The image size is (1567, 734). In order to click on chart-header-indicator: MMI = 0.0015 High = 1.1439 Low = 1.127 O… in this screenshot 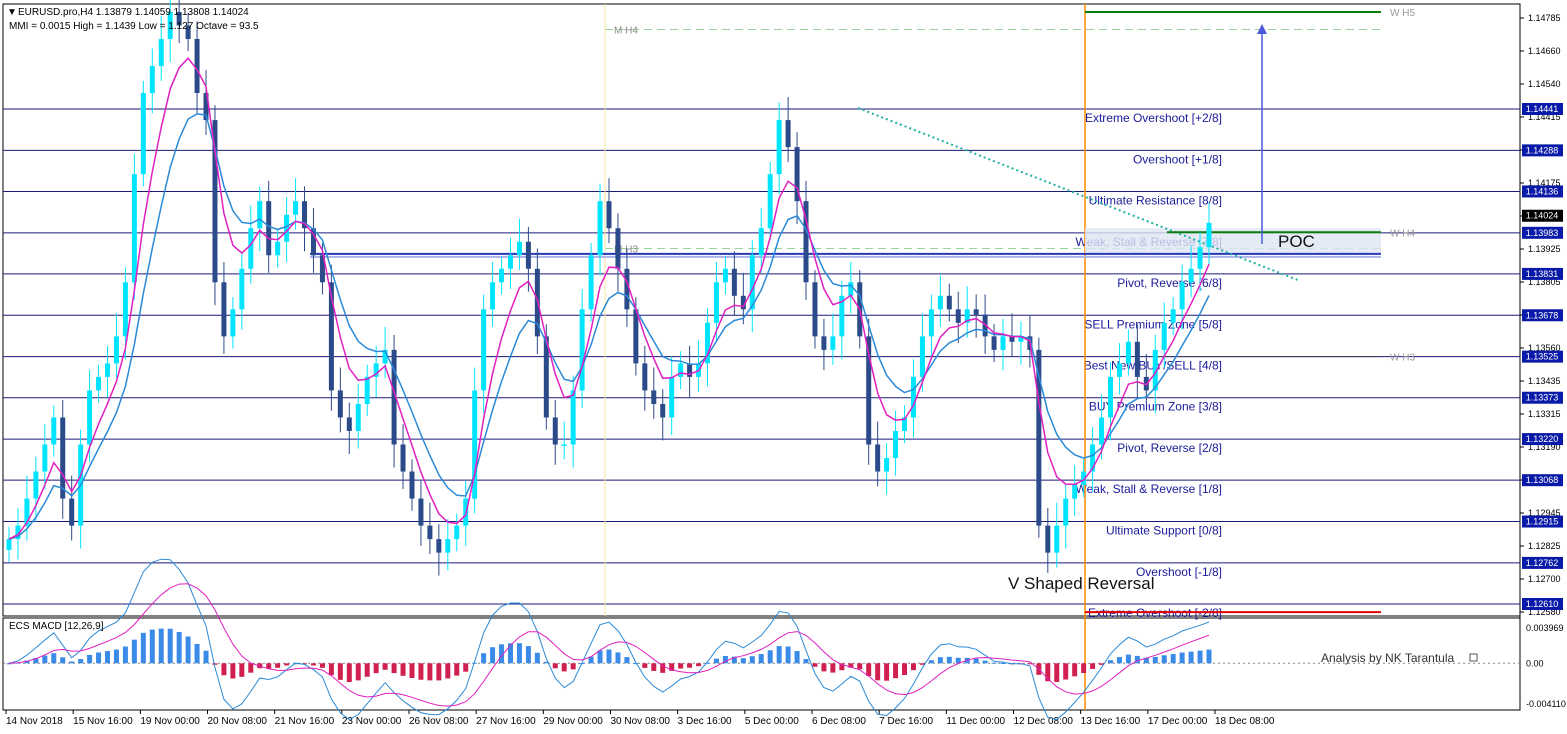, I will do `click(134, 26)`.